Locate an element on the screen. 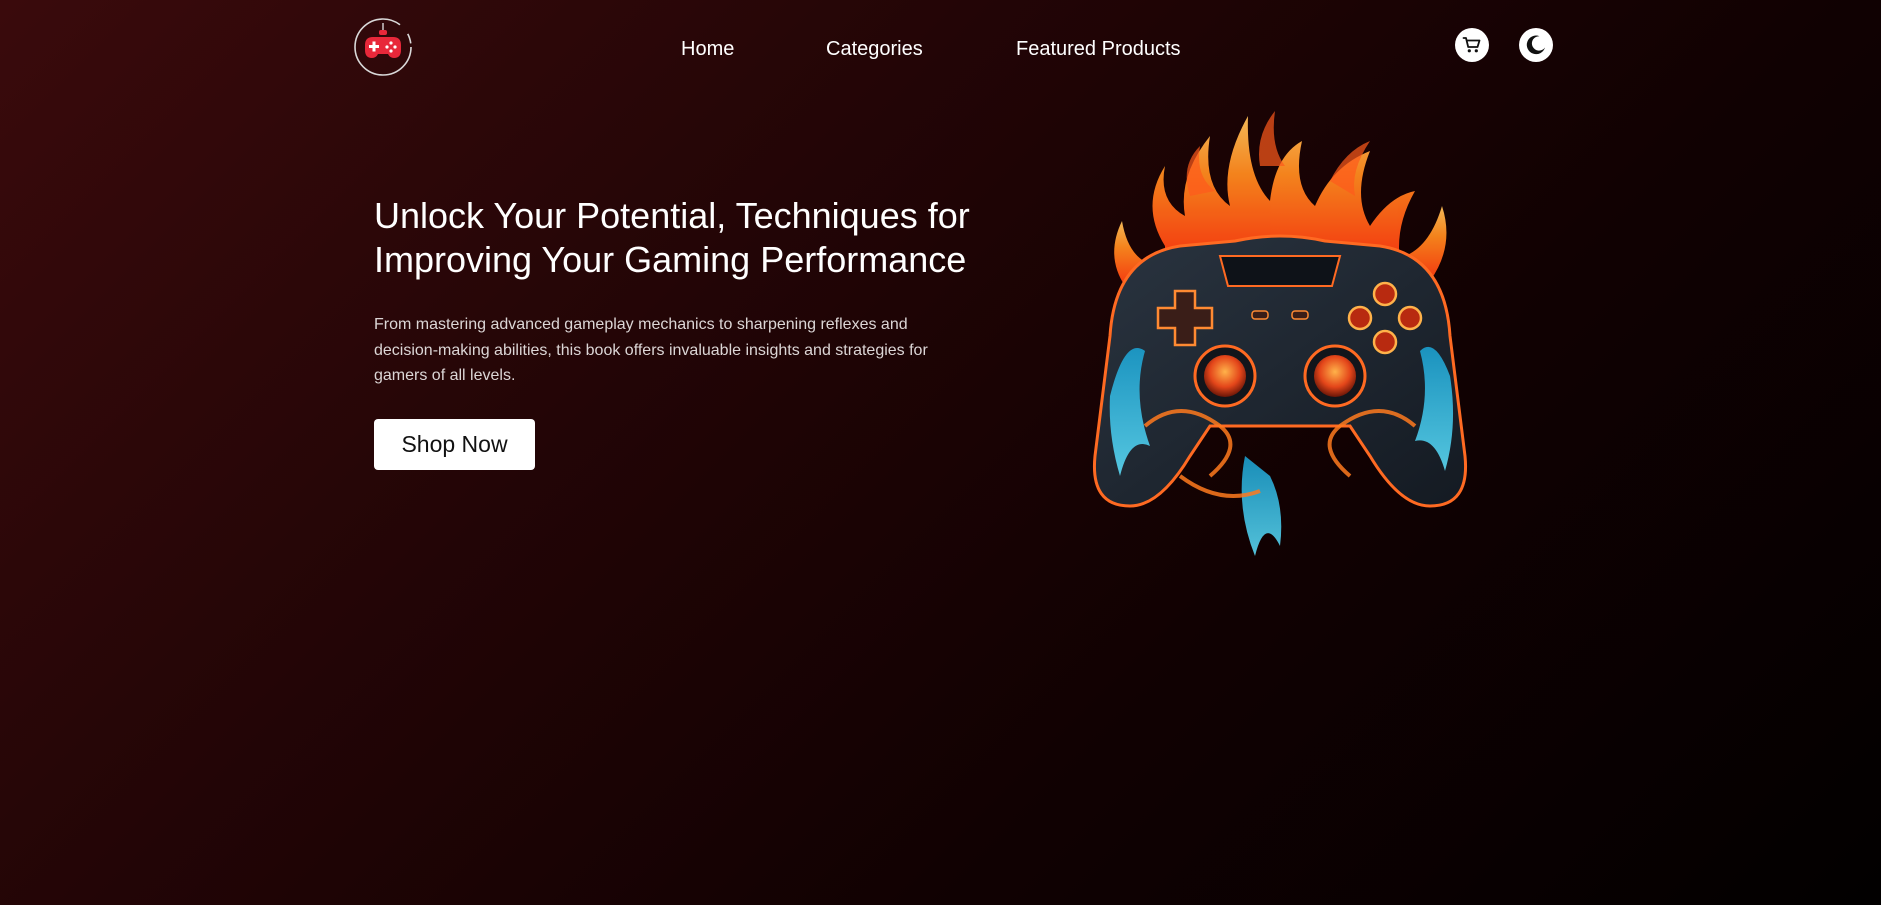 The height and width of the screenshot is (905, 1881). hero-image is located at coordinates (1280, 333).